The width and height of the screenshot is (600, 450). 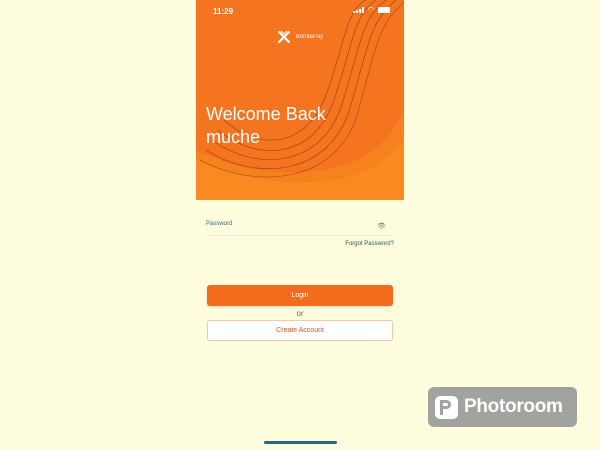 I want to click on photoroom-watermark: Photoroom, so click(x=502, y=407).